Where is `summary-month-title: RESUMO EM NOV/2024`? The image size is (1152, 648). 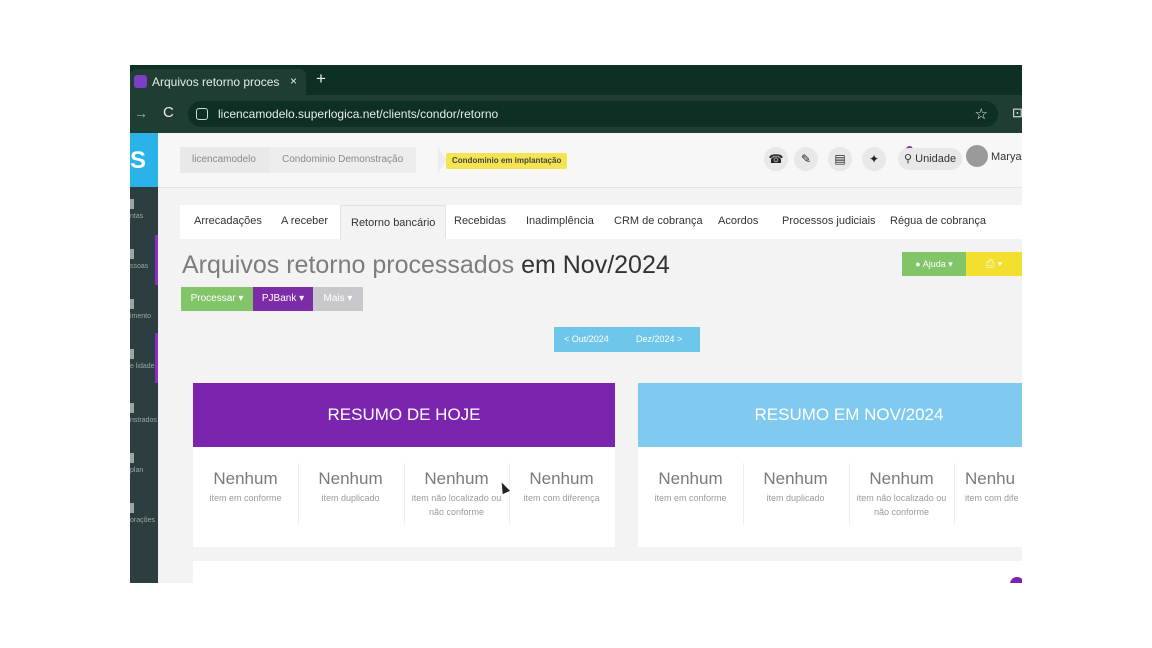
summary-month-title: RESUMO EM NOV/2024 is located at coordinates (830, 415).